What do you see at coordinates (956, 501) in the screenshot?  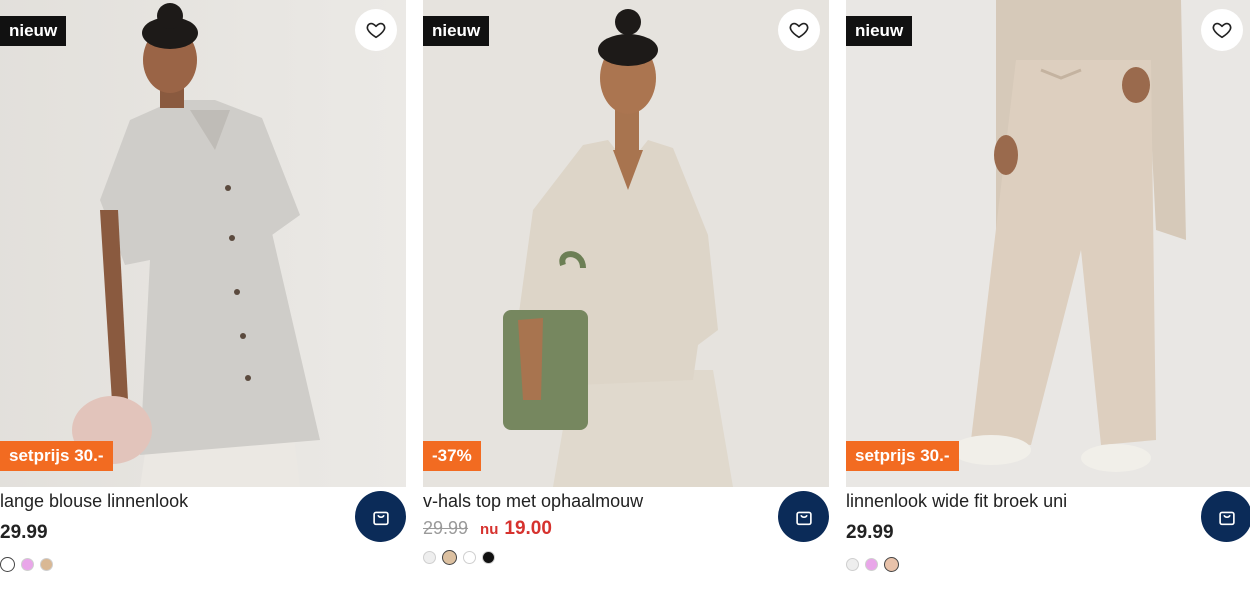 I see `product-title: linnenlook wide fit broek uni` at bounding box center [956, 501].